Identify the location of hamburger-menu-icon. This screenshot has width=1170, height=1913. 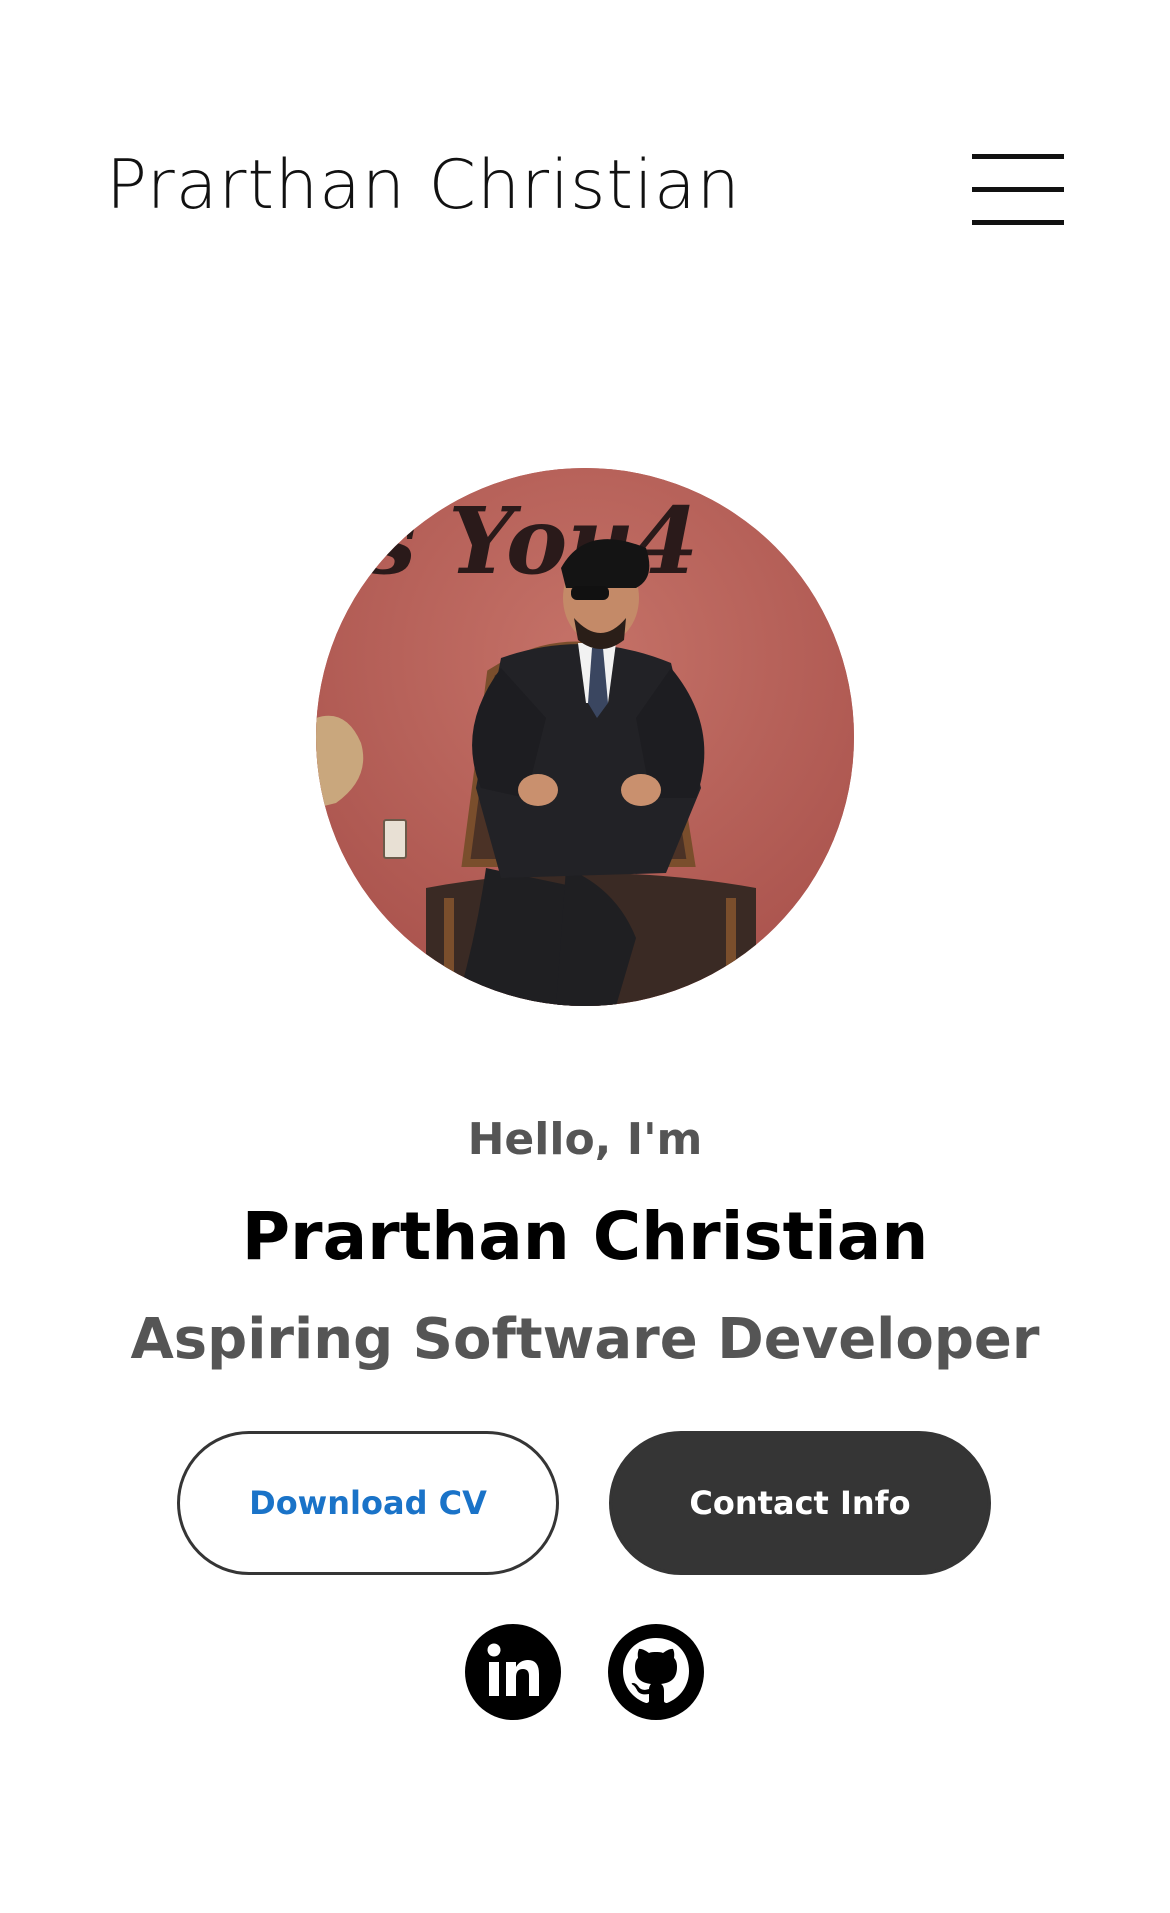
(1018, 190).